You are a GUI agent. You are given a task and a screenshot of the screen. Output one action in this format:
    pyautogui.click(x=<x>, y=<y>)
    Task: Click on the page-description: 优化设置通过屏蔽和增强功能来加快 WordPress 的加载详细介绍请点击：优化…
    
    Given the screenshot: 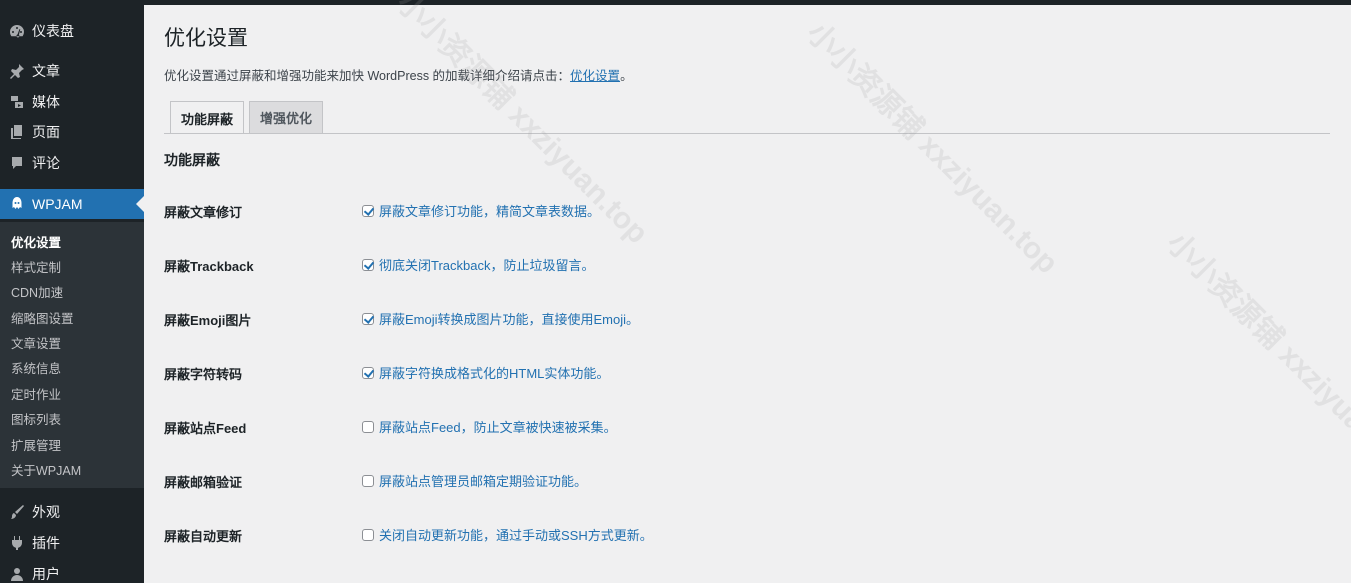 What is the action you would take?
    pyautogui.click(x=398, y=74)
    